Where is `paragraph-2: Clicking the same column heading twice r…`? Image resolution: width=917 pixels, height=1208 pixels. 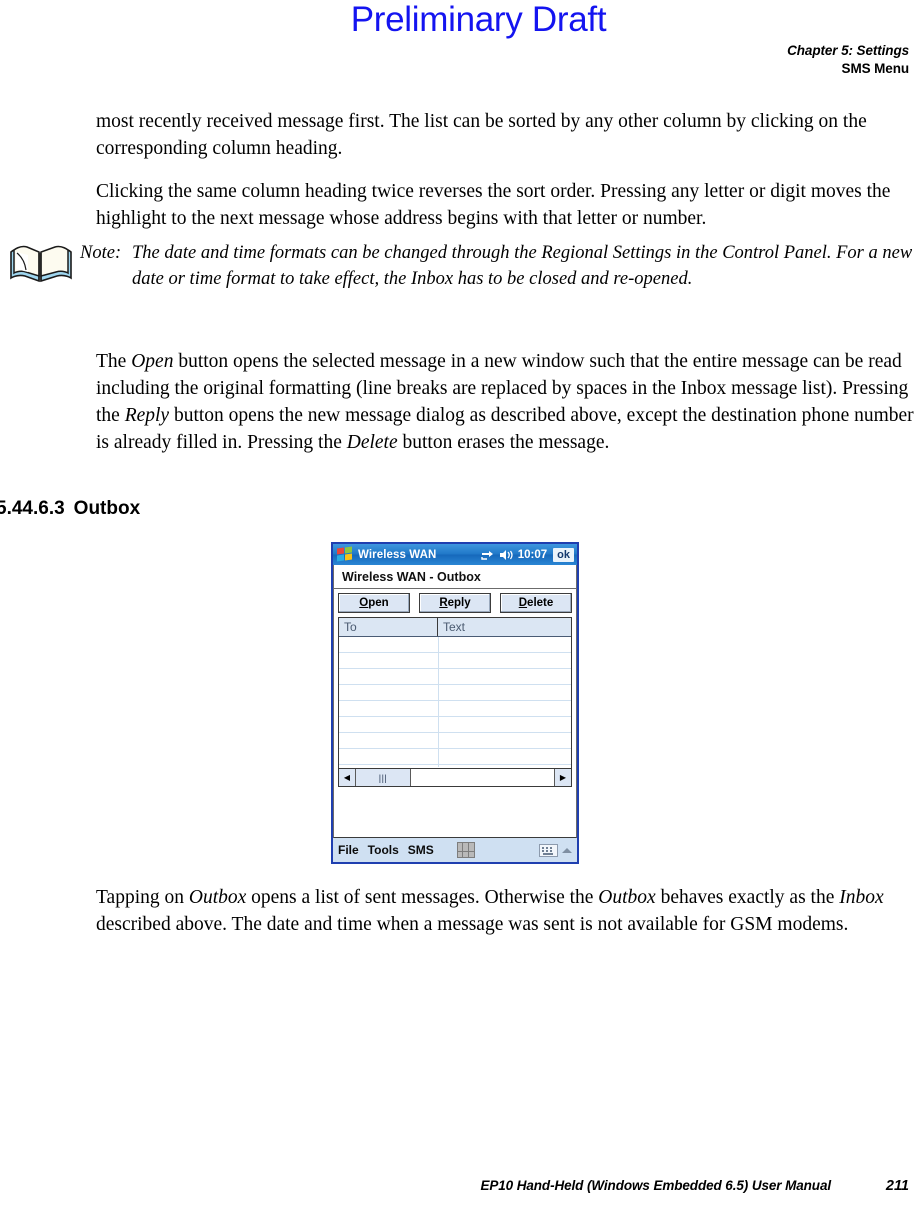 paragraph-2: Clicking the same column heading twice r… is located at coordinates (493, 205).